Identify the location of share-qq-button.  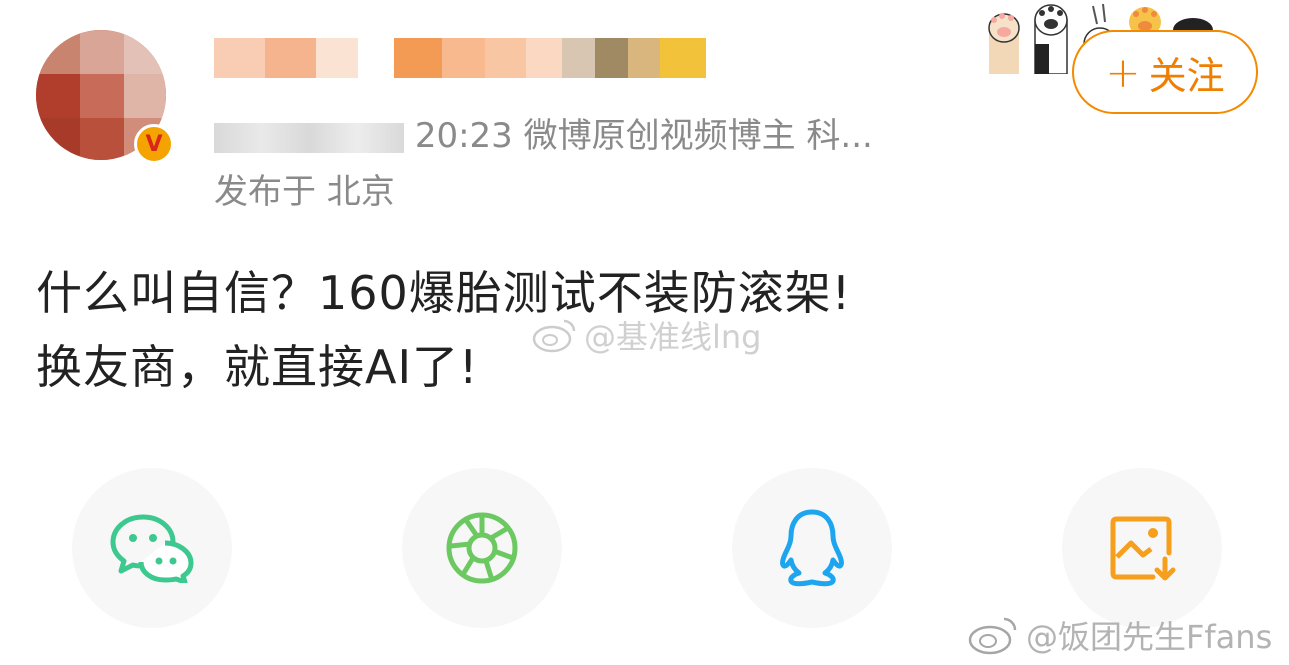
(812, 548).